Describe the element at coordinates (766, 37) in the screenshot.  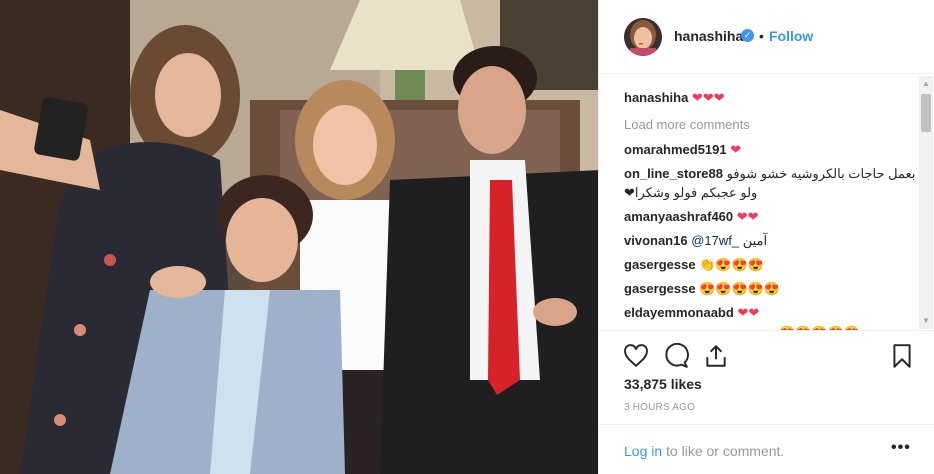
I see `post-header: hanashiha ✓ • Follow` at that location.